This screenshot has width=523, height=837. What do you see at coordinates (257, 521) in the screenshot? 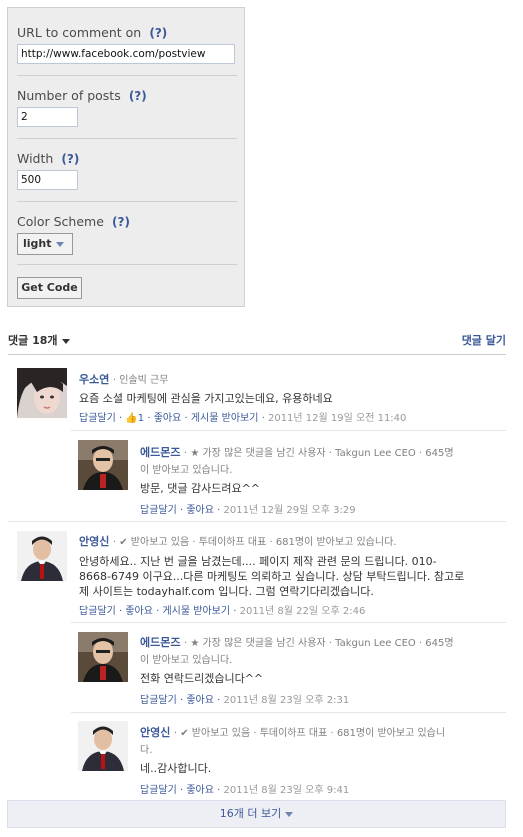
I see `thread-divider` at bounding box center [257, 521].